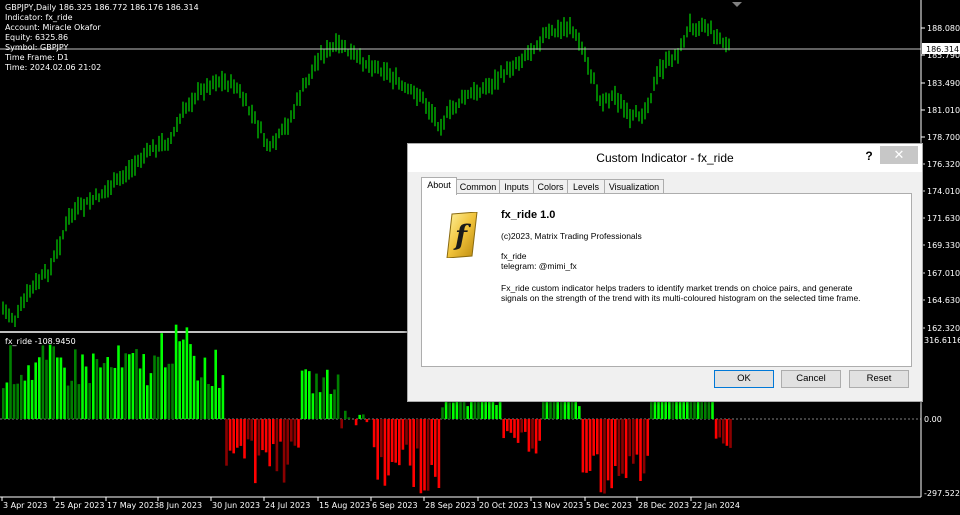 The image size is (960, 515). Describe the element at coordinates (571, 236) in the screenshot. I see `copyright-text: (c)2023, Matrix Trading Professionals` at that location.